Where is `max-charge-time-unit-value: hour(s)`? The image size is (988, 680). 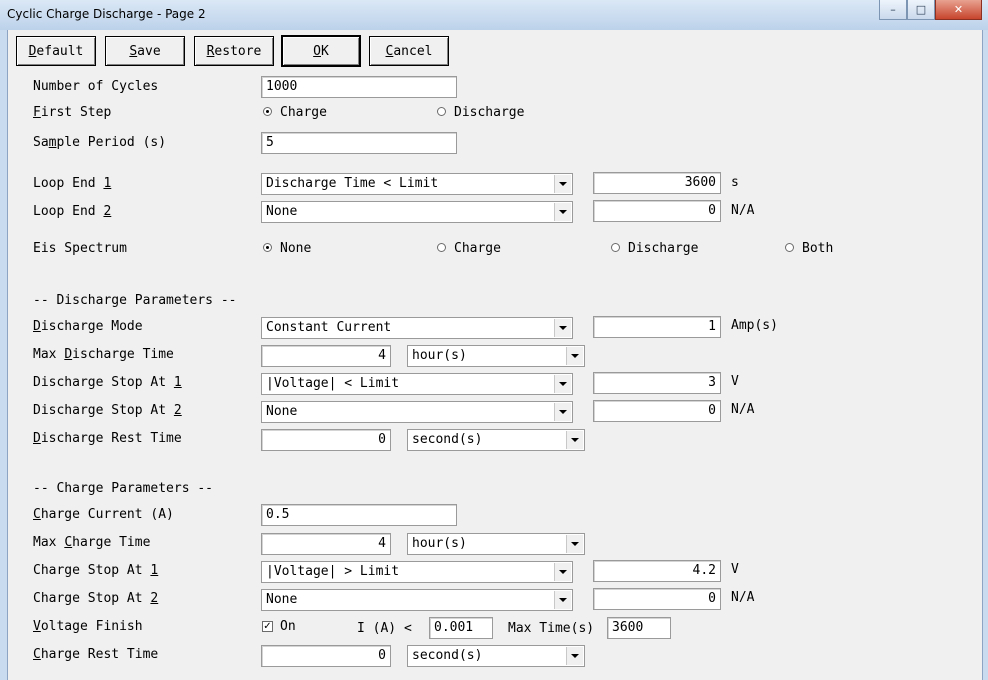 max-charge-time-unit-value: hour(s) is located at coordinates (439, 543).